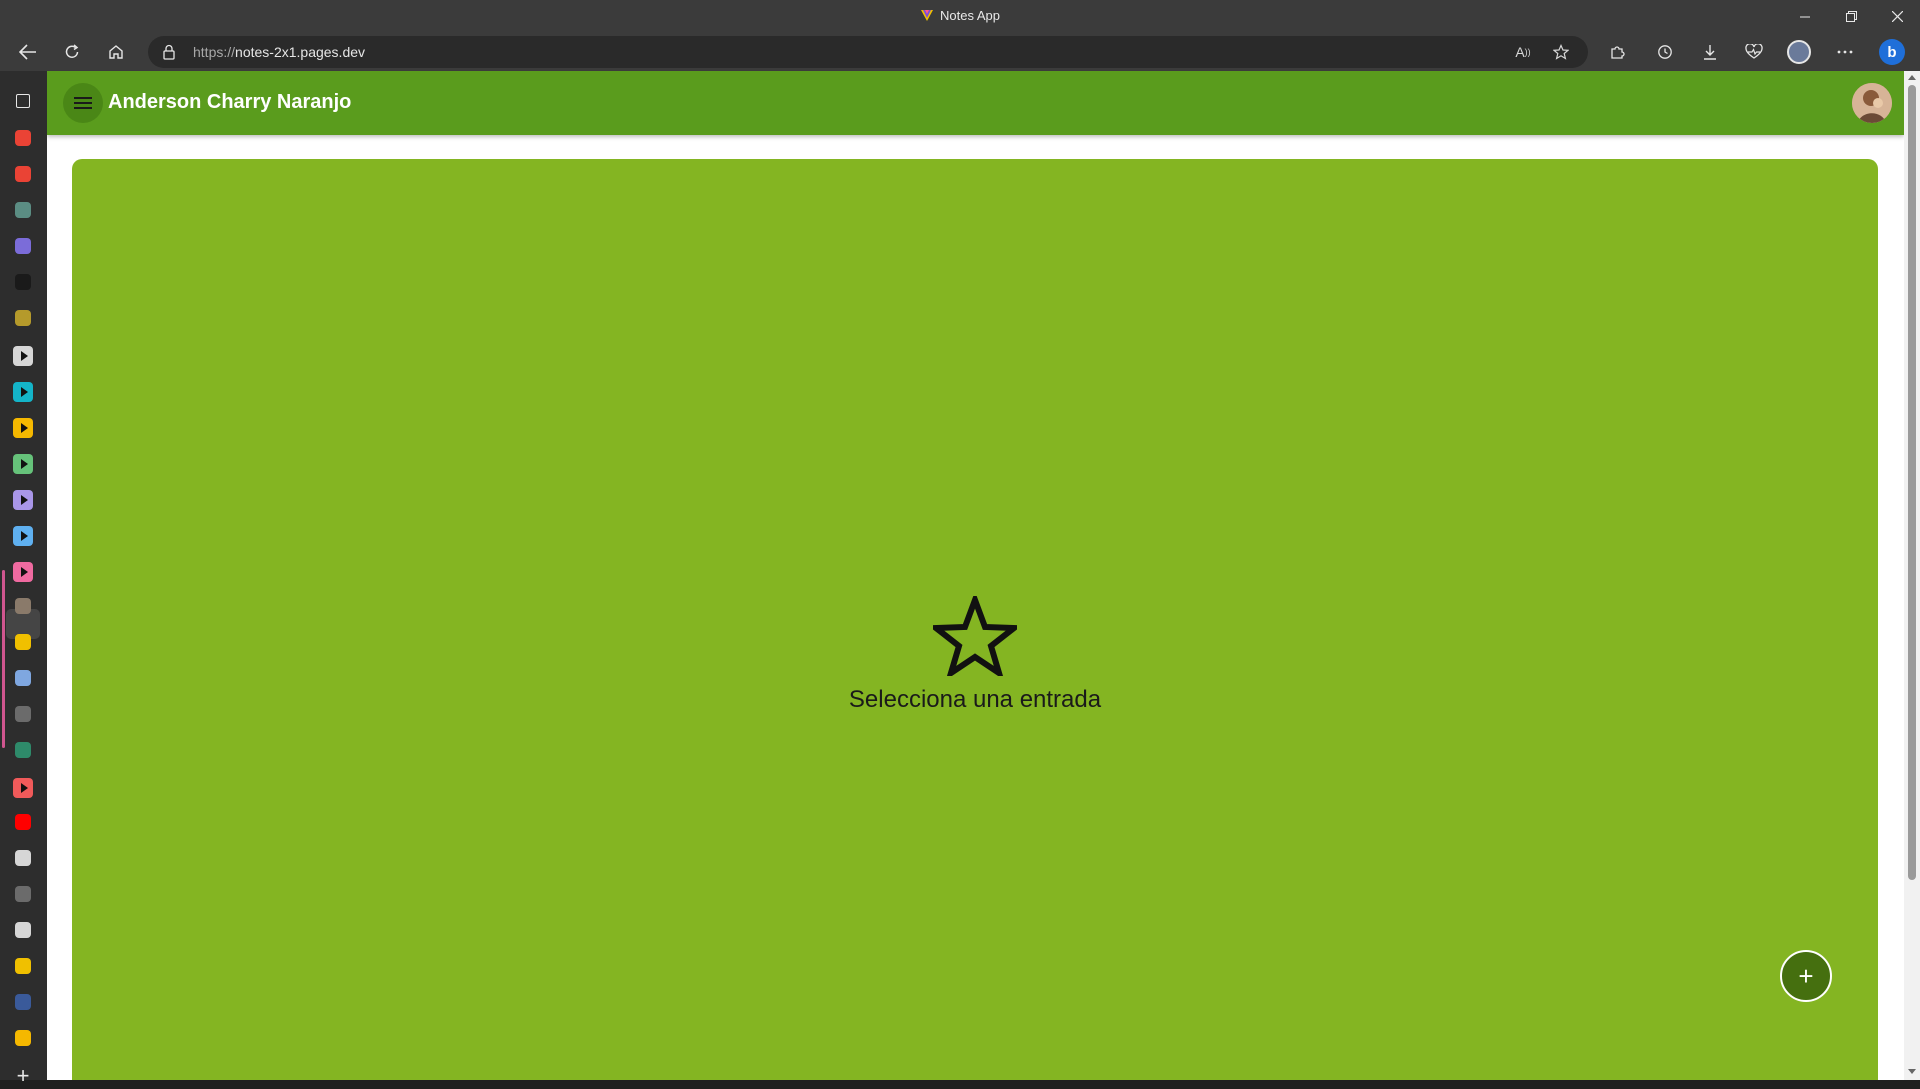  I want to click on url-host: notes-2x1.pages.dev, so click(300, 52).